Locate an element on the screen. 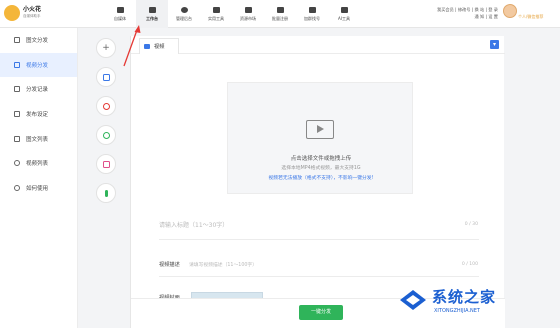  nav-label: 资源市场 is located at coordinates (248, 18).